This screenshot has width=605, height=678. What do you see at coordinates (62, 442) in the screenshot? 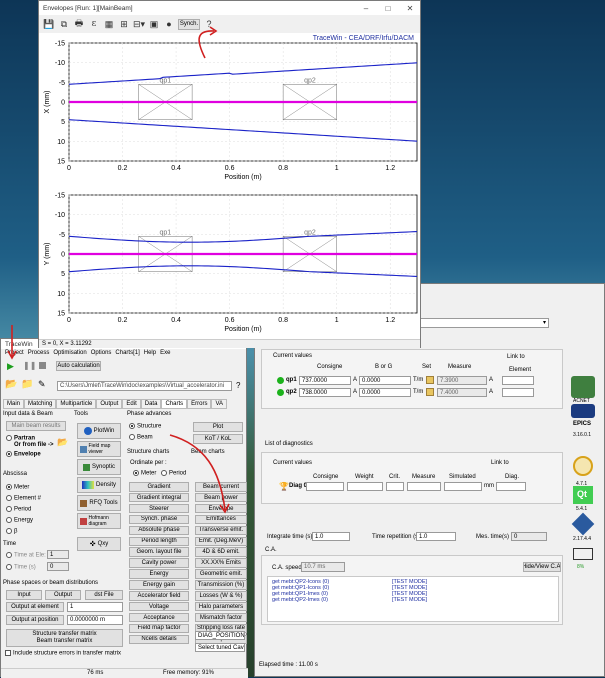
I see `file-icon: 📂` at bounding box center [62, 442].